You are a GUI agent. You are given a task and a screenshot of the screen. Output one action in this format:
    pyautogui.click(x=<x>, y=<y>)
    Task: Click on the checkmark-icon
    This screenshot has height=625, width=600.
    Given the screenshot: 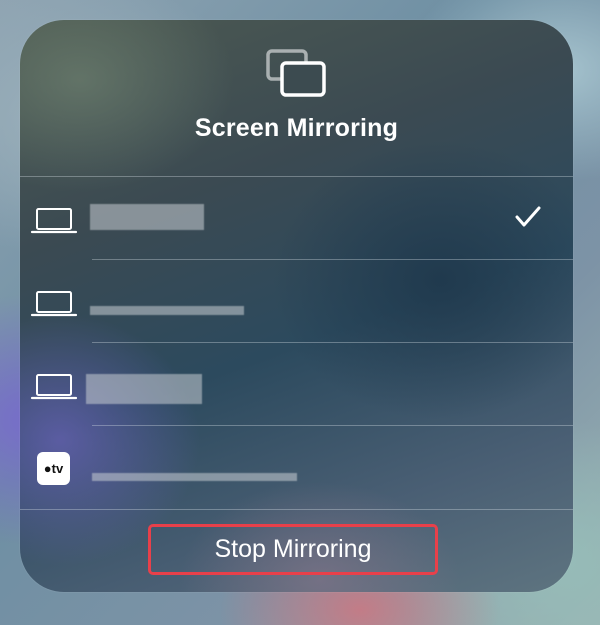 What is the action you would take?
    pyautogui.click(x=528, y=216)
    